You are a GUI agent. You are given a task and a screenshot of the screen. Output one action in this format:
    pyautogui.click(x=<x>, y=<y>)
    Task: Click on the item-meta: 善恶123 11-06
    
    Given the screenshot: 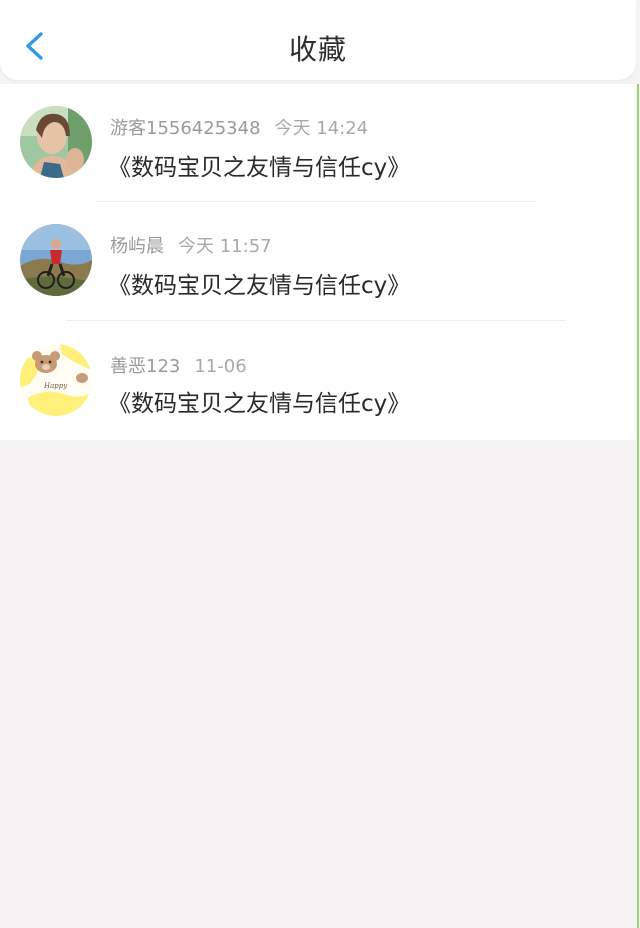 What is the action you would take?
    pyautogui.click(x=178, y=365)
    